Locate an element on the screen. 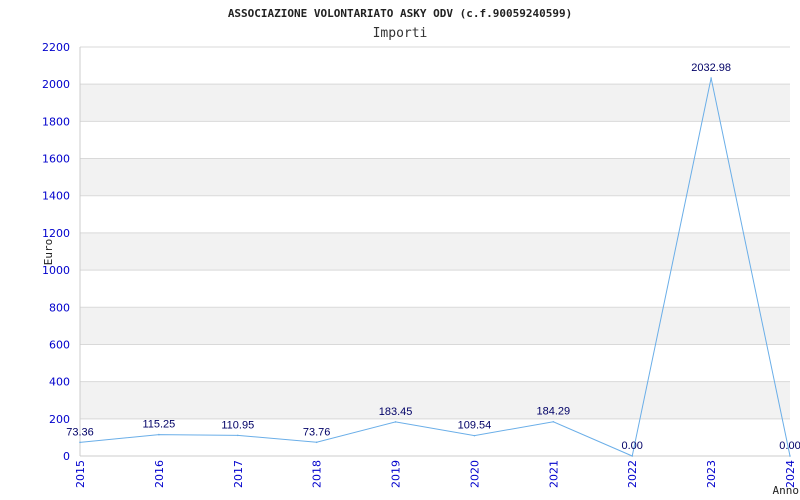 The width and height of the screenshot is (800, 500). data-label: 184.29 is located at coordinates (554, 412).